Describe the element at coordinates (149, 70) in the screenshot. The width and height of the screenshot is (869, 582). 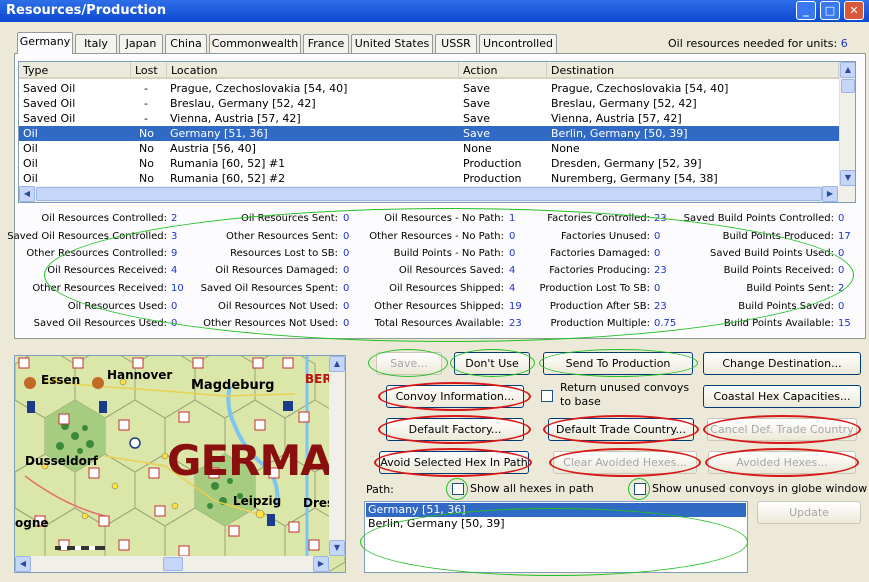
I see `column-header-lost: Lost` at that location.